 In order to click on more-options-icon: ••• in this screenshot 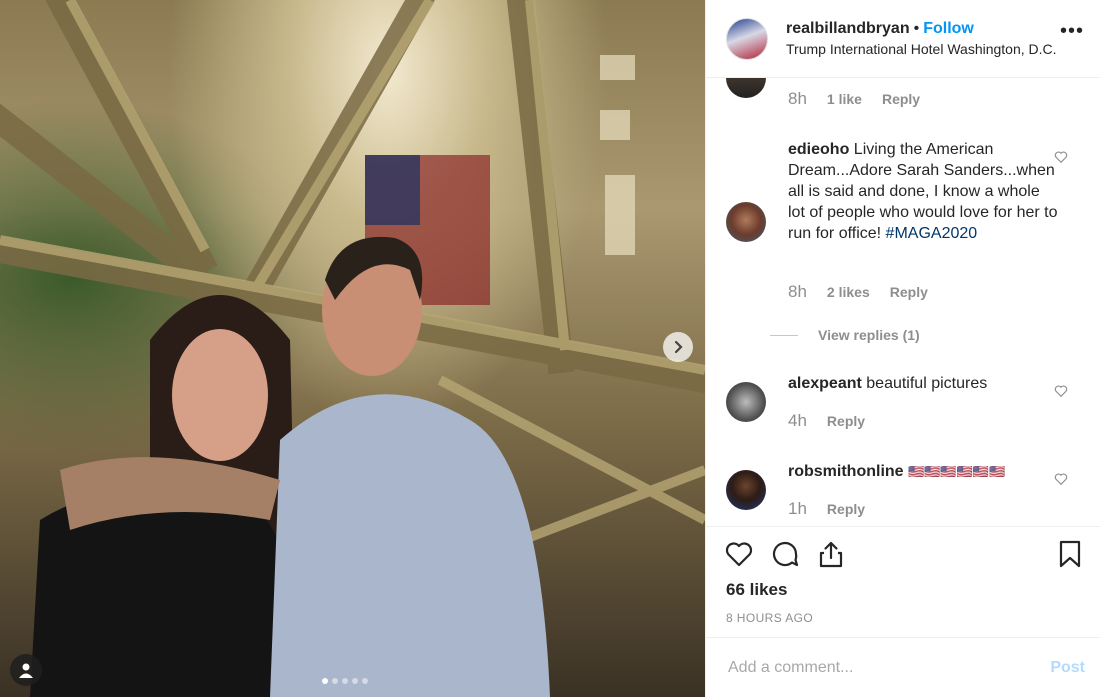, I will do `click(1072, 31)`.